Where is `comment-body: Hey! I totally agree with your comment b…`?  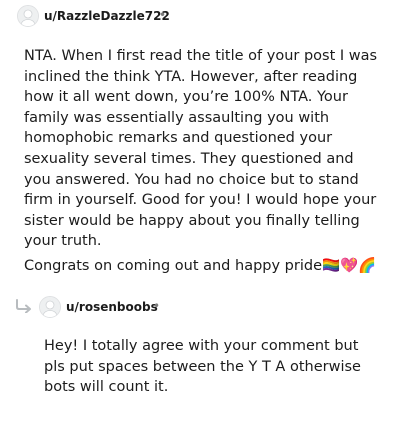 comment-body: Hey! I totally agree with your comment b… is located at coordinates (212, 367).